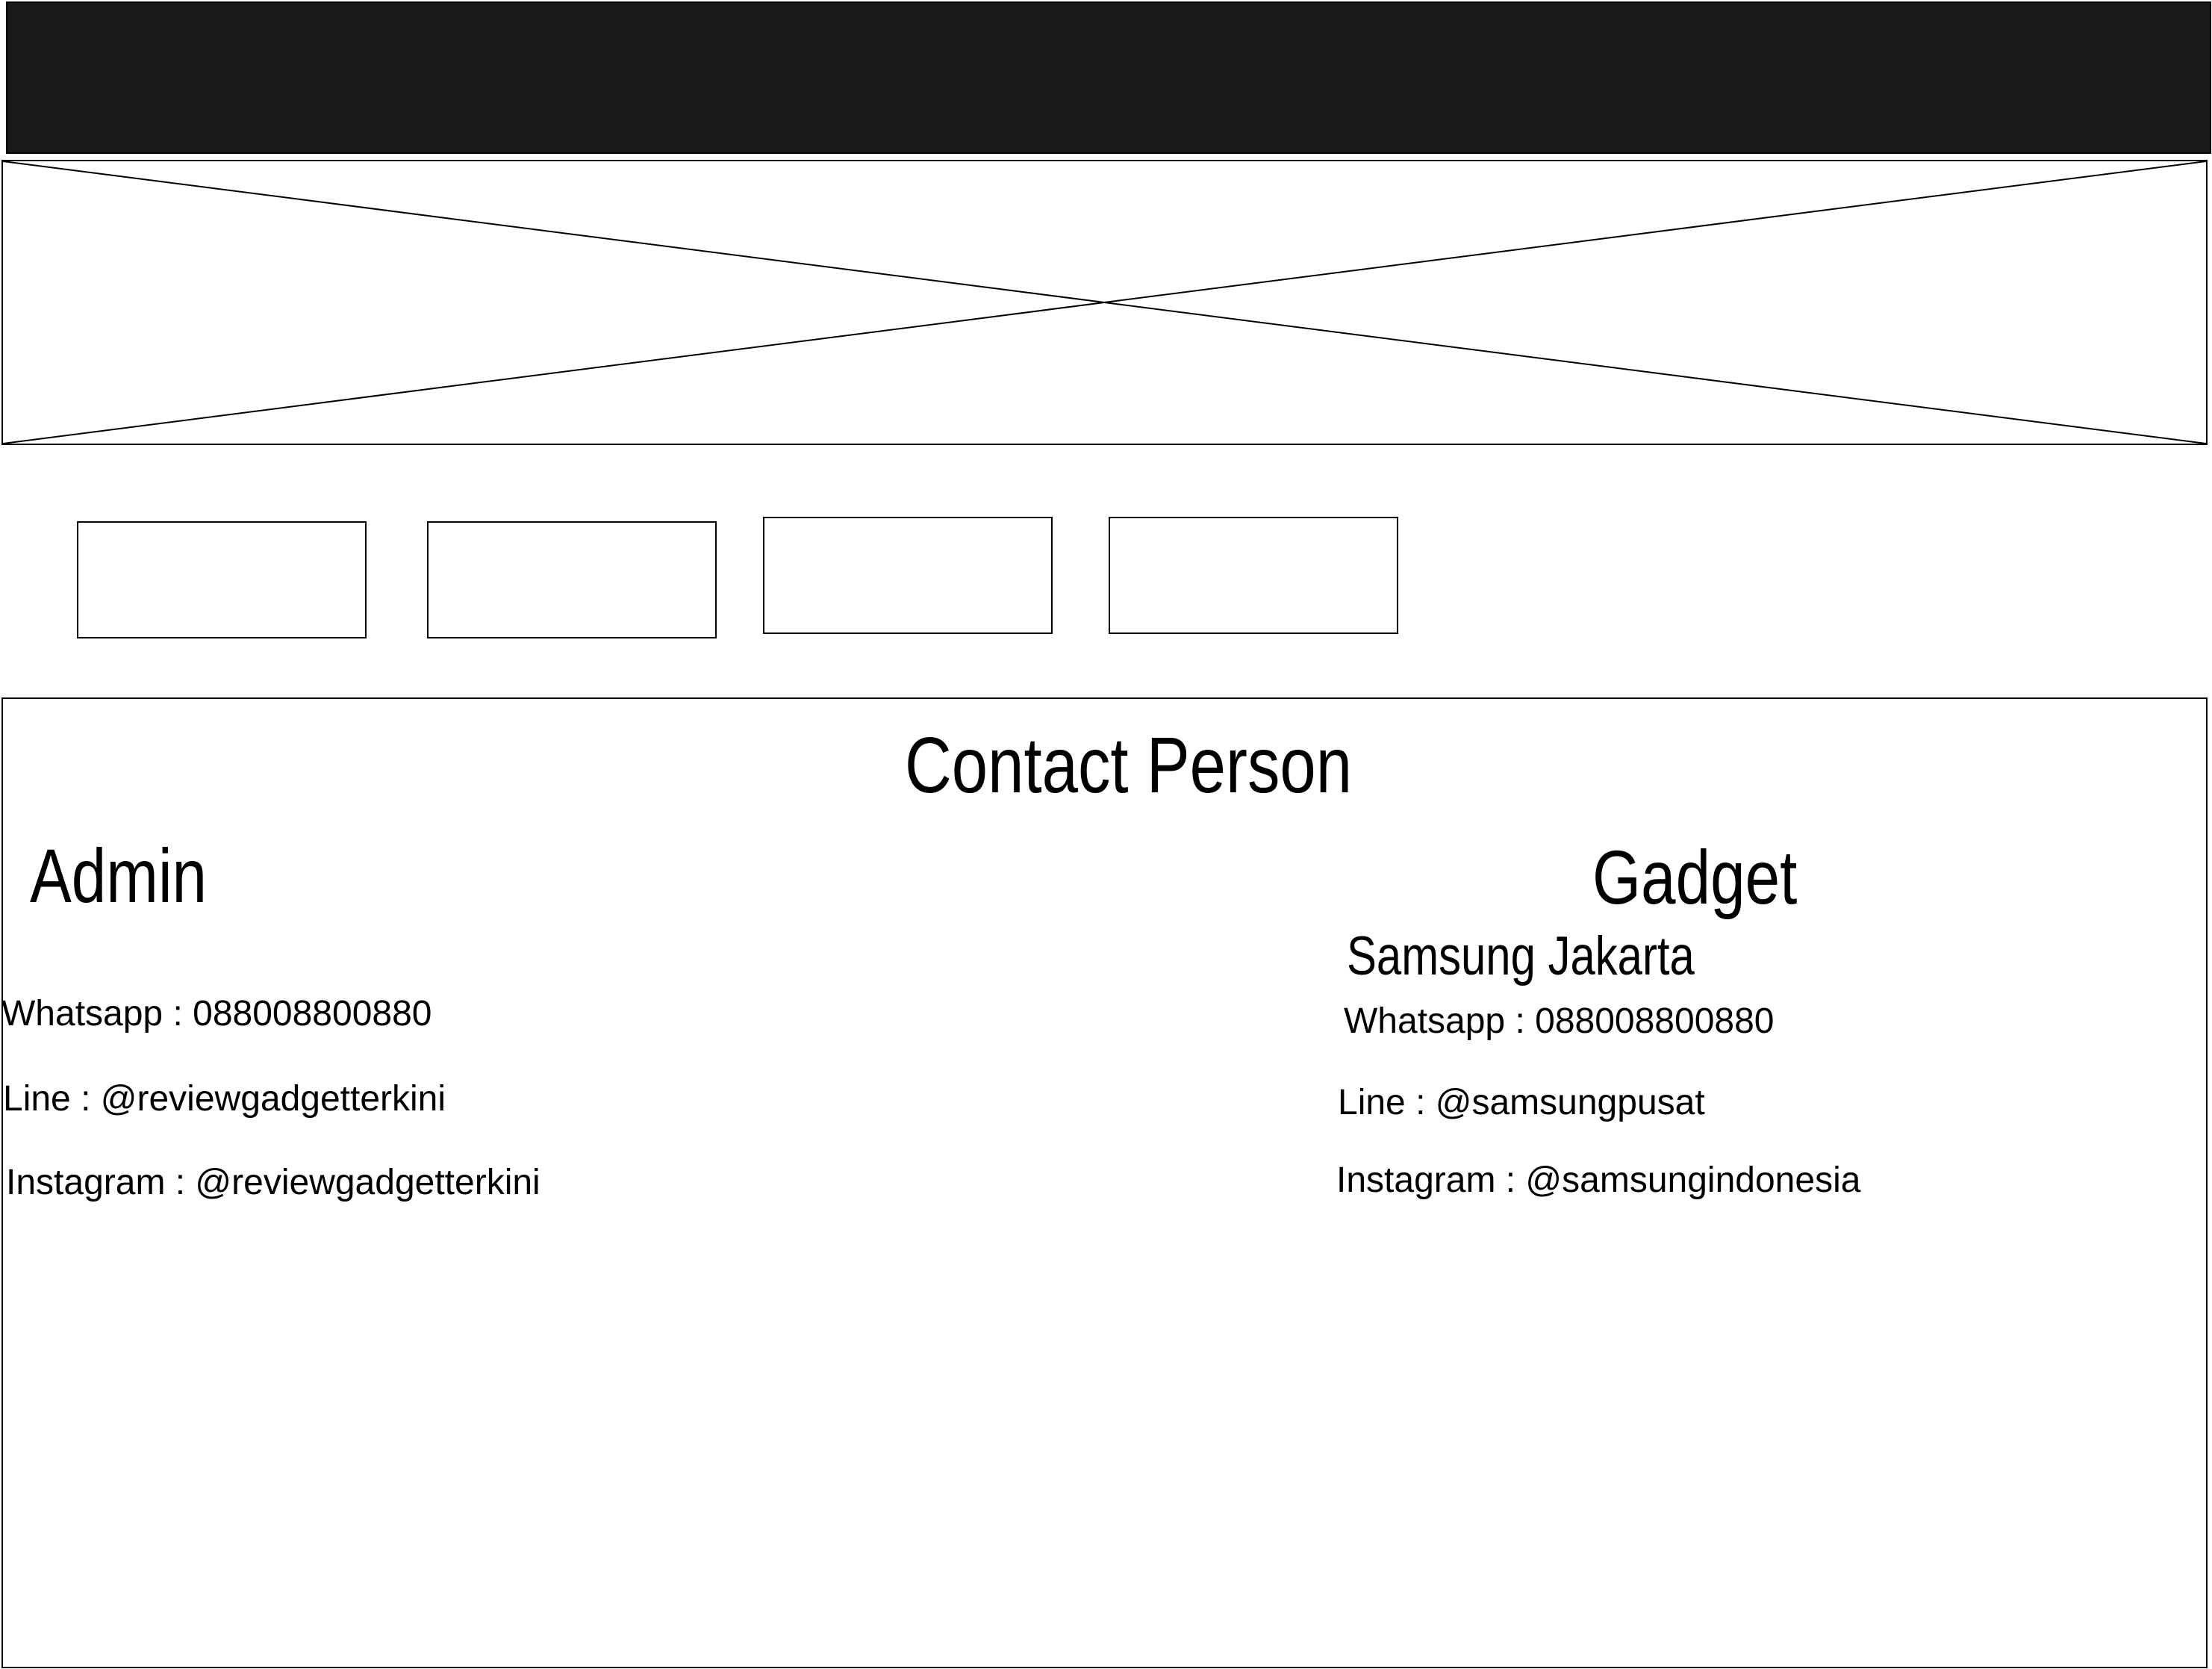 This screenshot has height=1669, width=2212. I want to click on gadget-instagram: Instagram : @samsungindonesia, so click(1598, 1180).